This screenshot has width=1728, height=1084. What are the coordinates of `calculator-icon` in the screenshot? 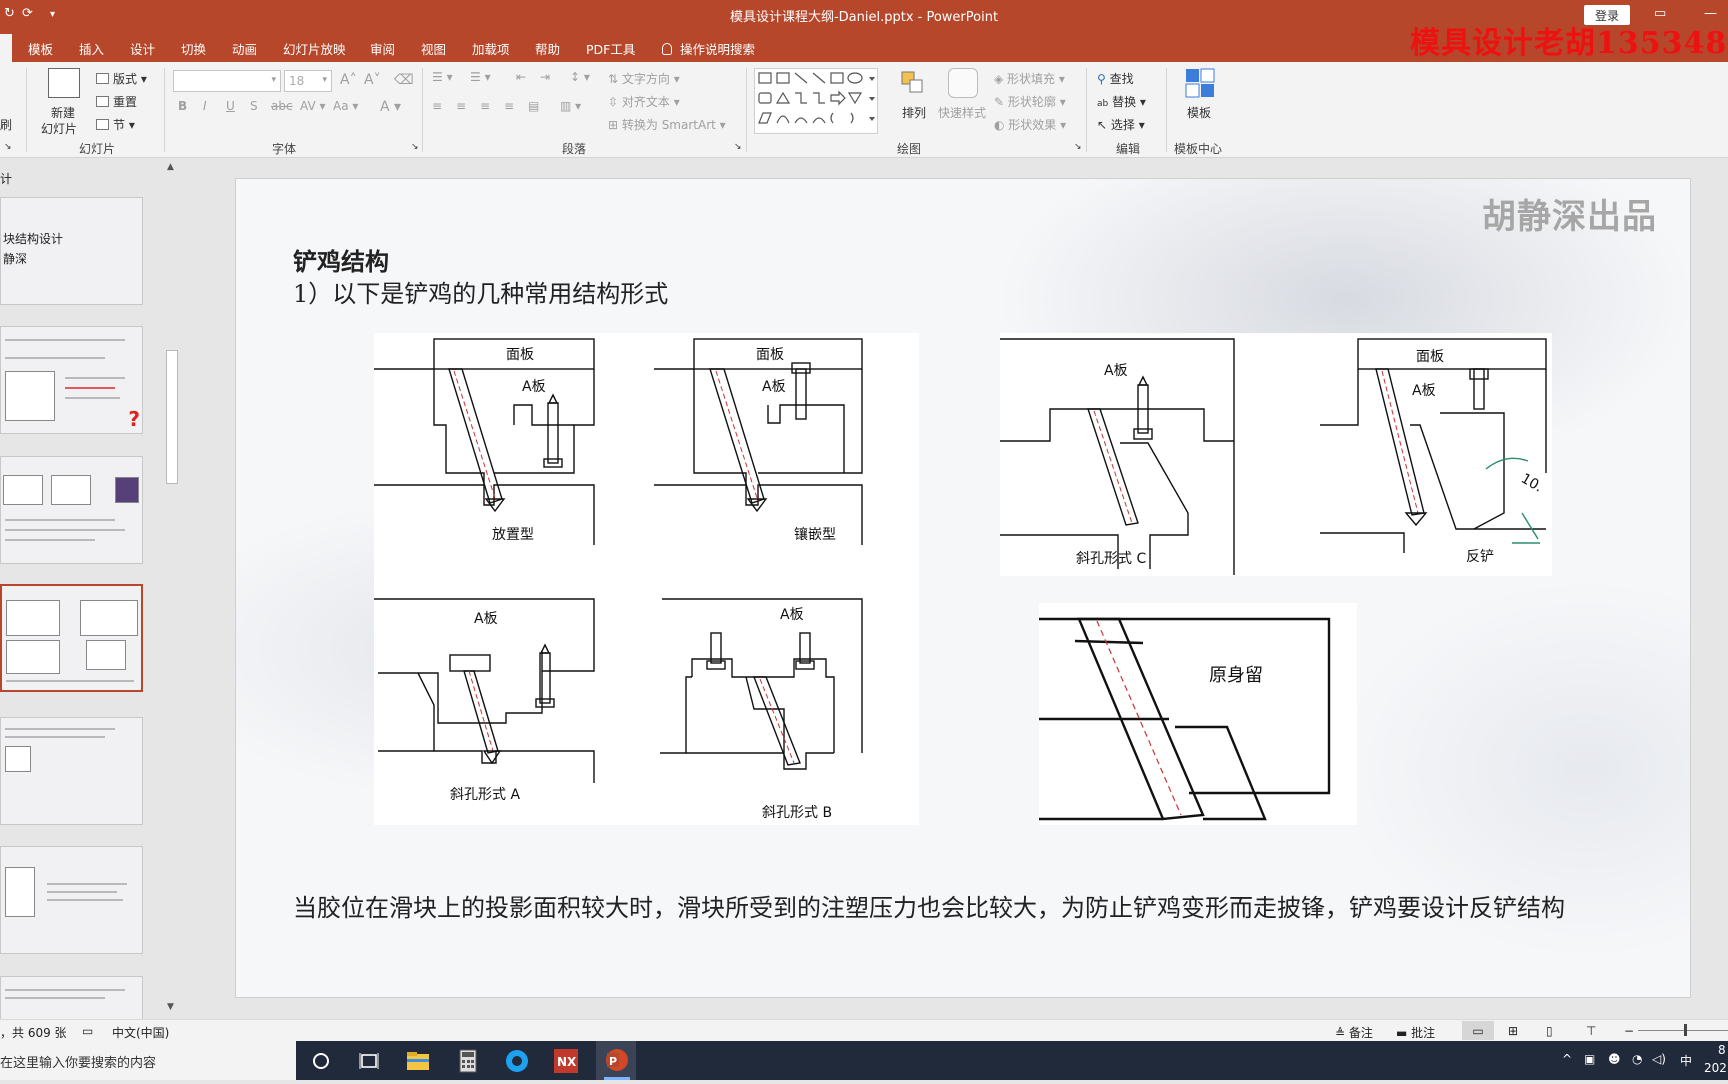 It's located at (468, 1061).